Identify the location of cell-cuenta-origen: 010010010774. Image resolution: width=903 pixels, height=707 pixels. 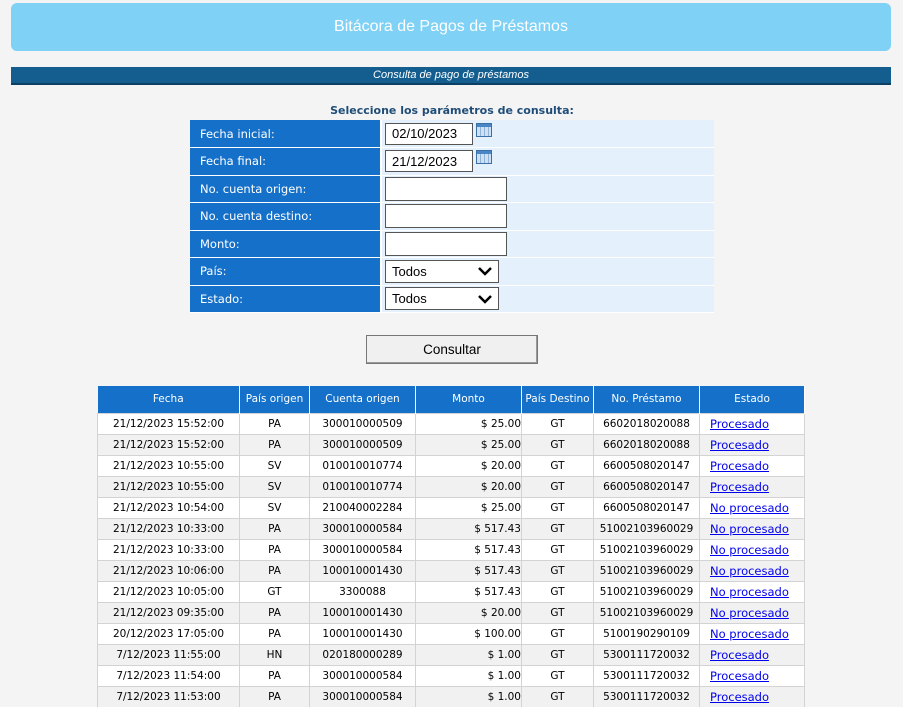
(362, 465).